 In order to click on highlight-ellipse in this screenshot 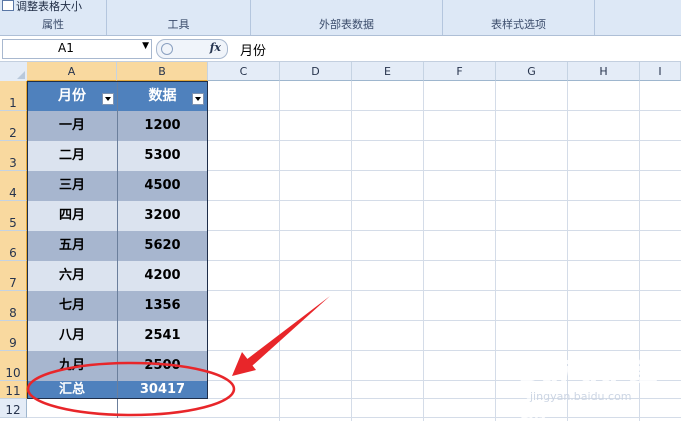, I will do `click(131, 389)`.